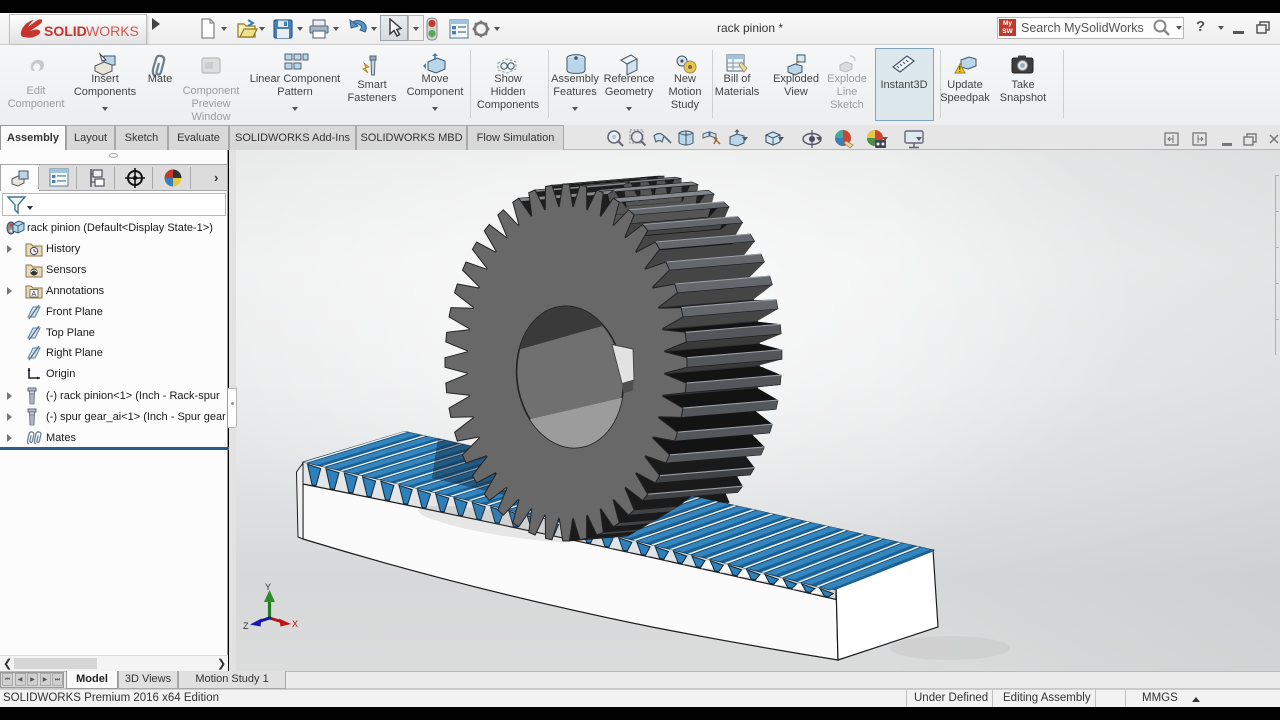  I want to click on svg-text: SOLID, so click(65, 31).